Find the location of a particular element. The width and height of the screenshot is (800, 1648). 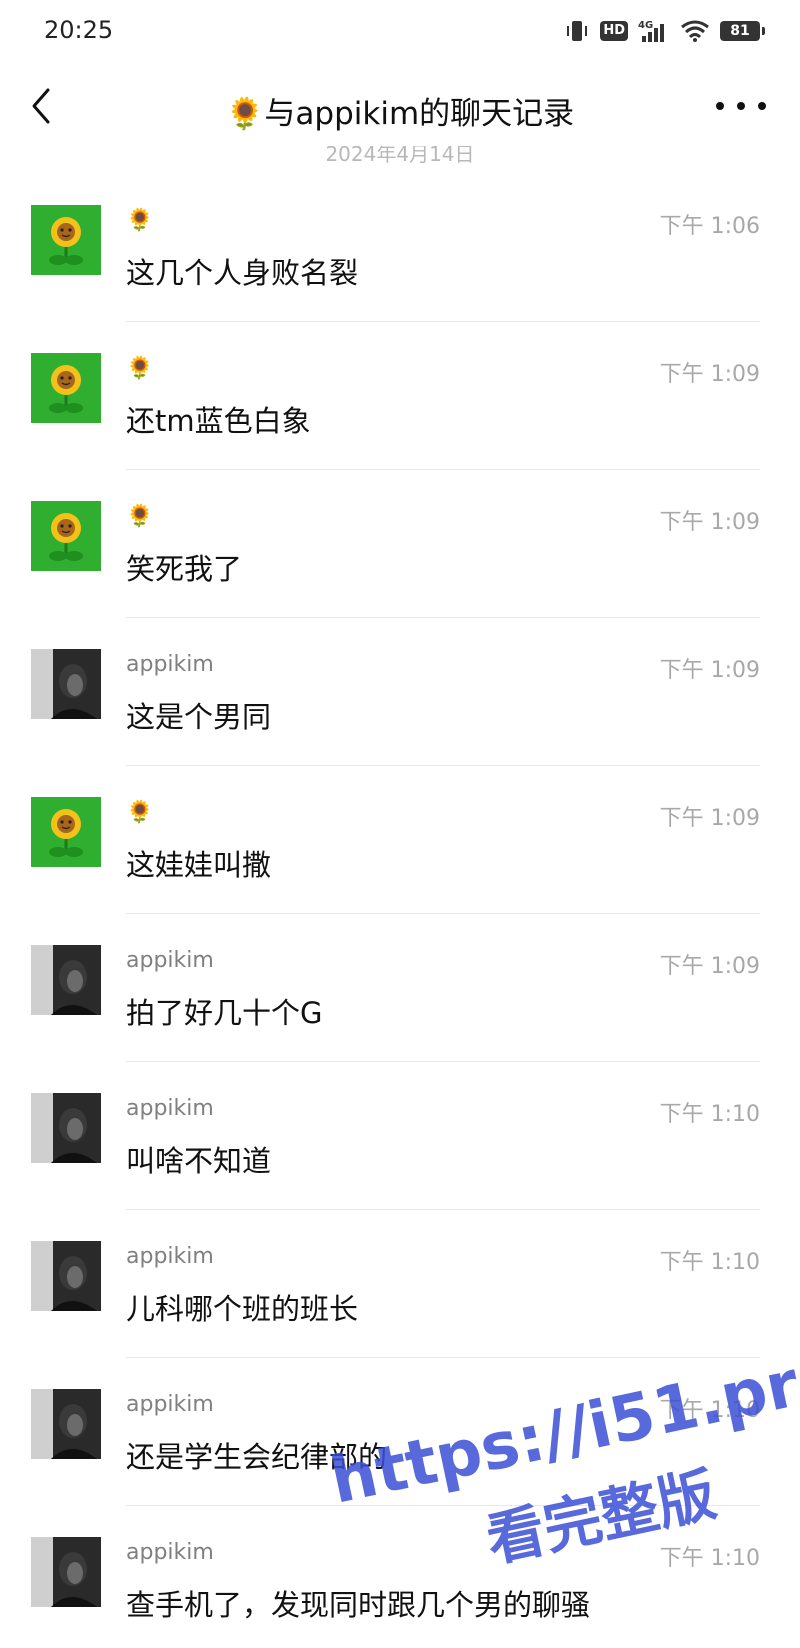

page-title: 🌻与appikim的聊天记录 is located at coordinates (400, 114).